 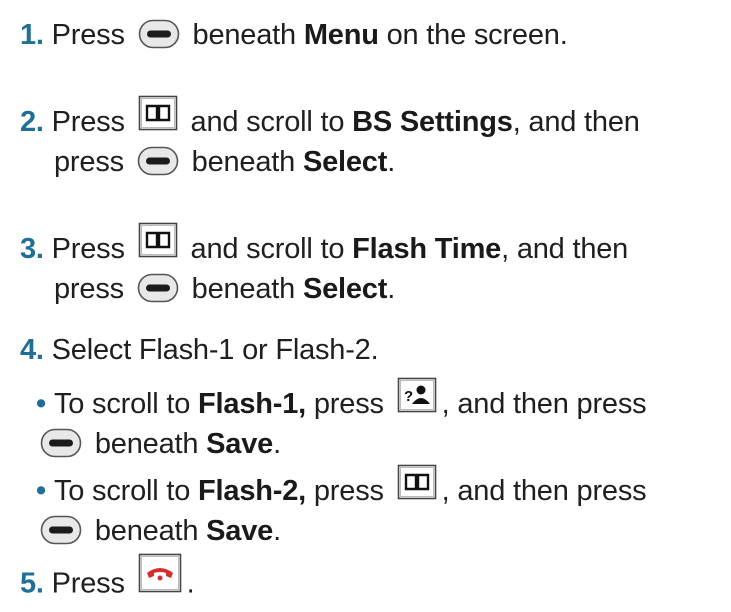 I want to click on flash-time-label: Flash Time, so click(x=427, y=249).